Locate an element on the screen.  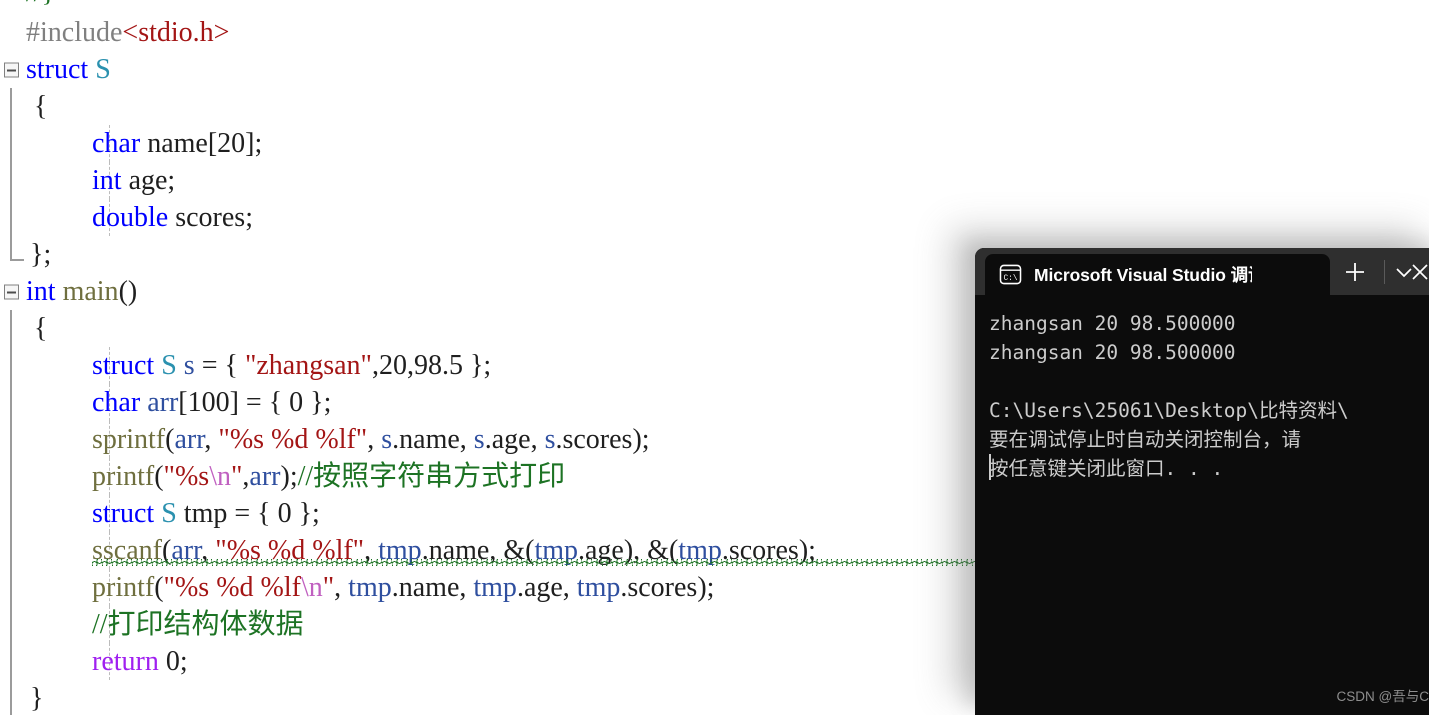
arg-tmp2: tmp is located at coordinates (495, 587).